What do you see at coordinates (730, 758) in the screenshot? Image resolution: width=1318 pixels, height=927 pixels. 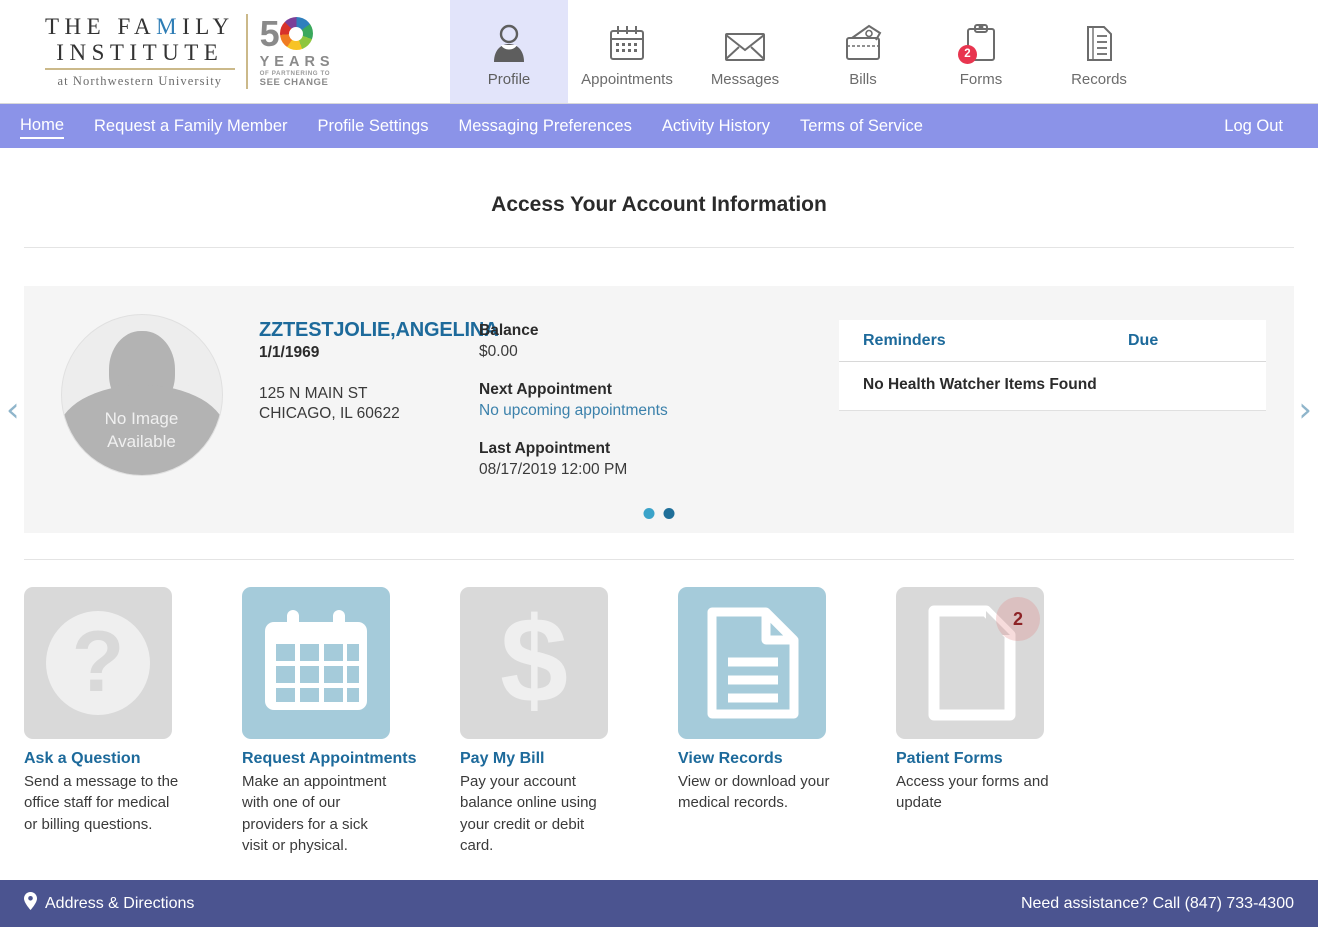 I see `tile-title: View Records` at bounding box center [730, 758].